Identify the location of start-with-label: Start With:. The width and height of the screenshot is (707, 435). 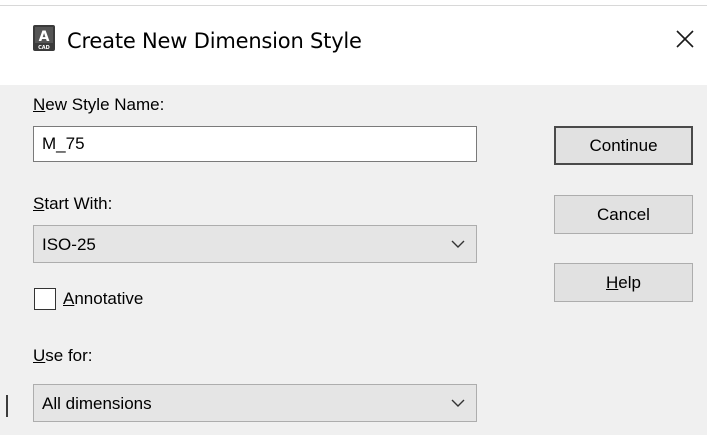
(73, 203).